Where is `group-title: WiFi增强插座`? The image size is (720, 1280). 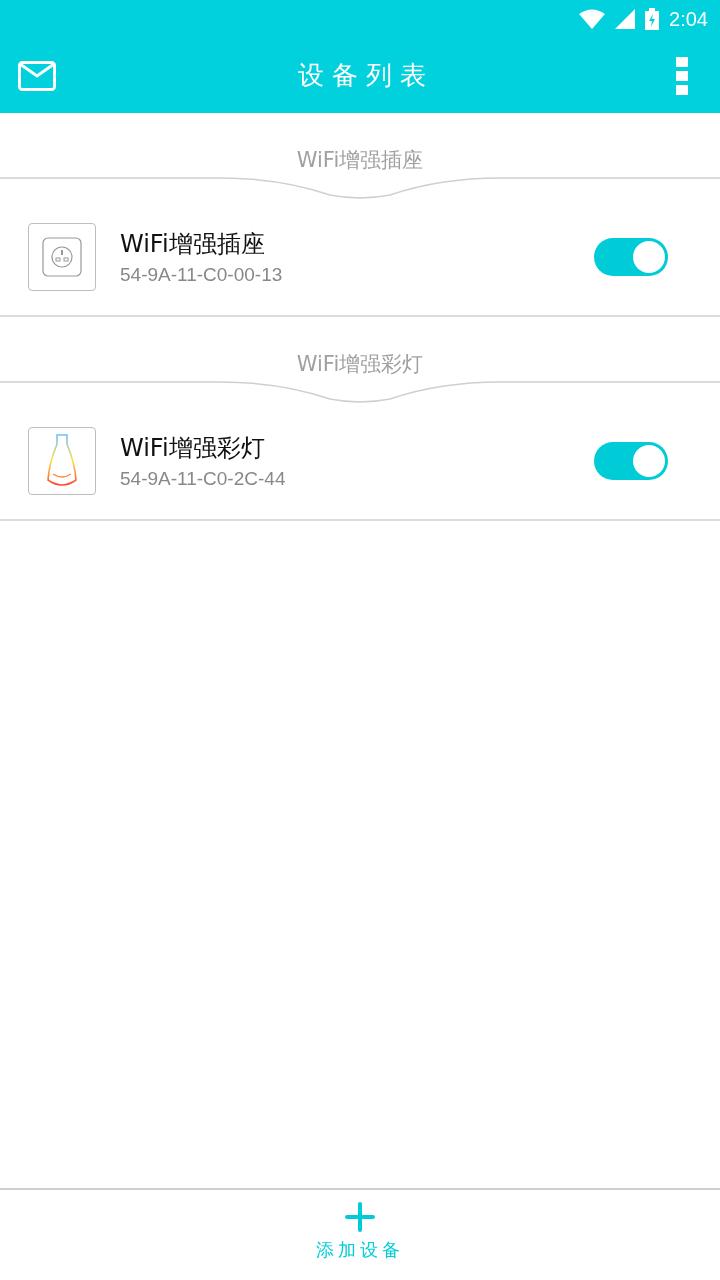 group-title: WiFi增强插座 is located at coordinates (360, 160).